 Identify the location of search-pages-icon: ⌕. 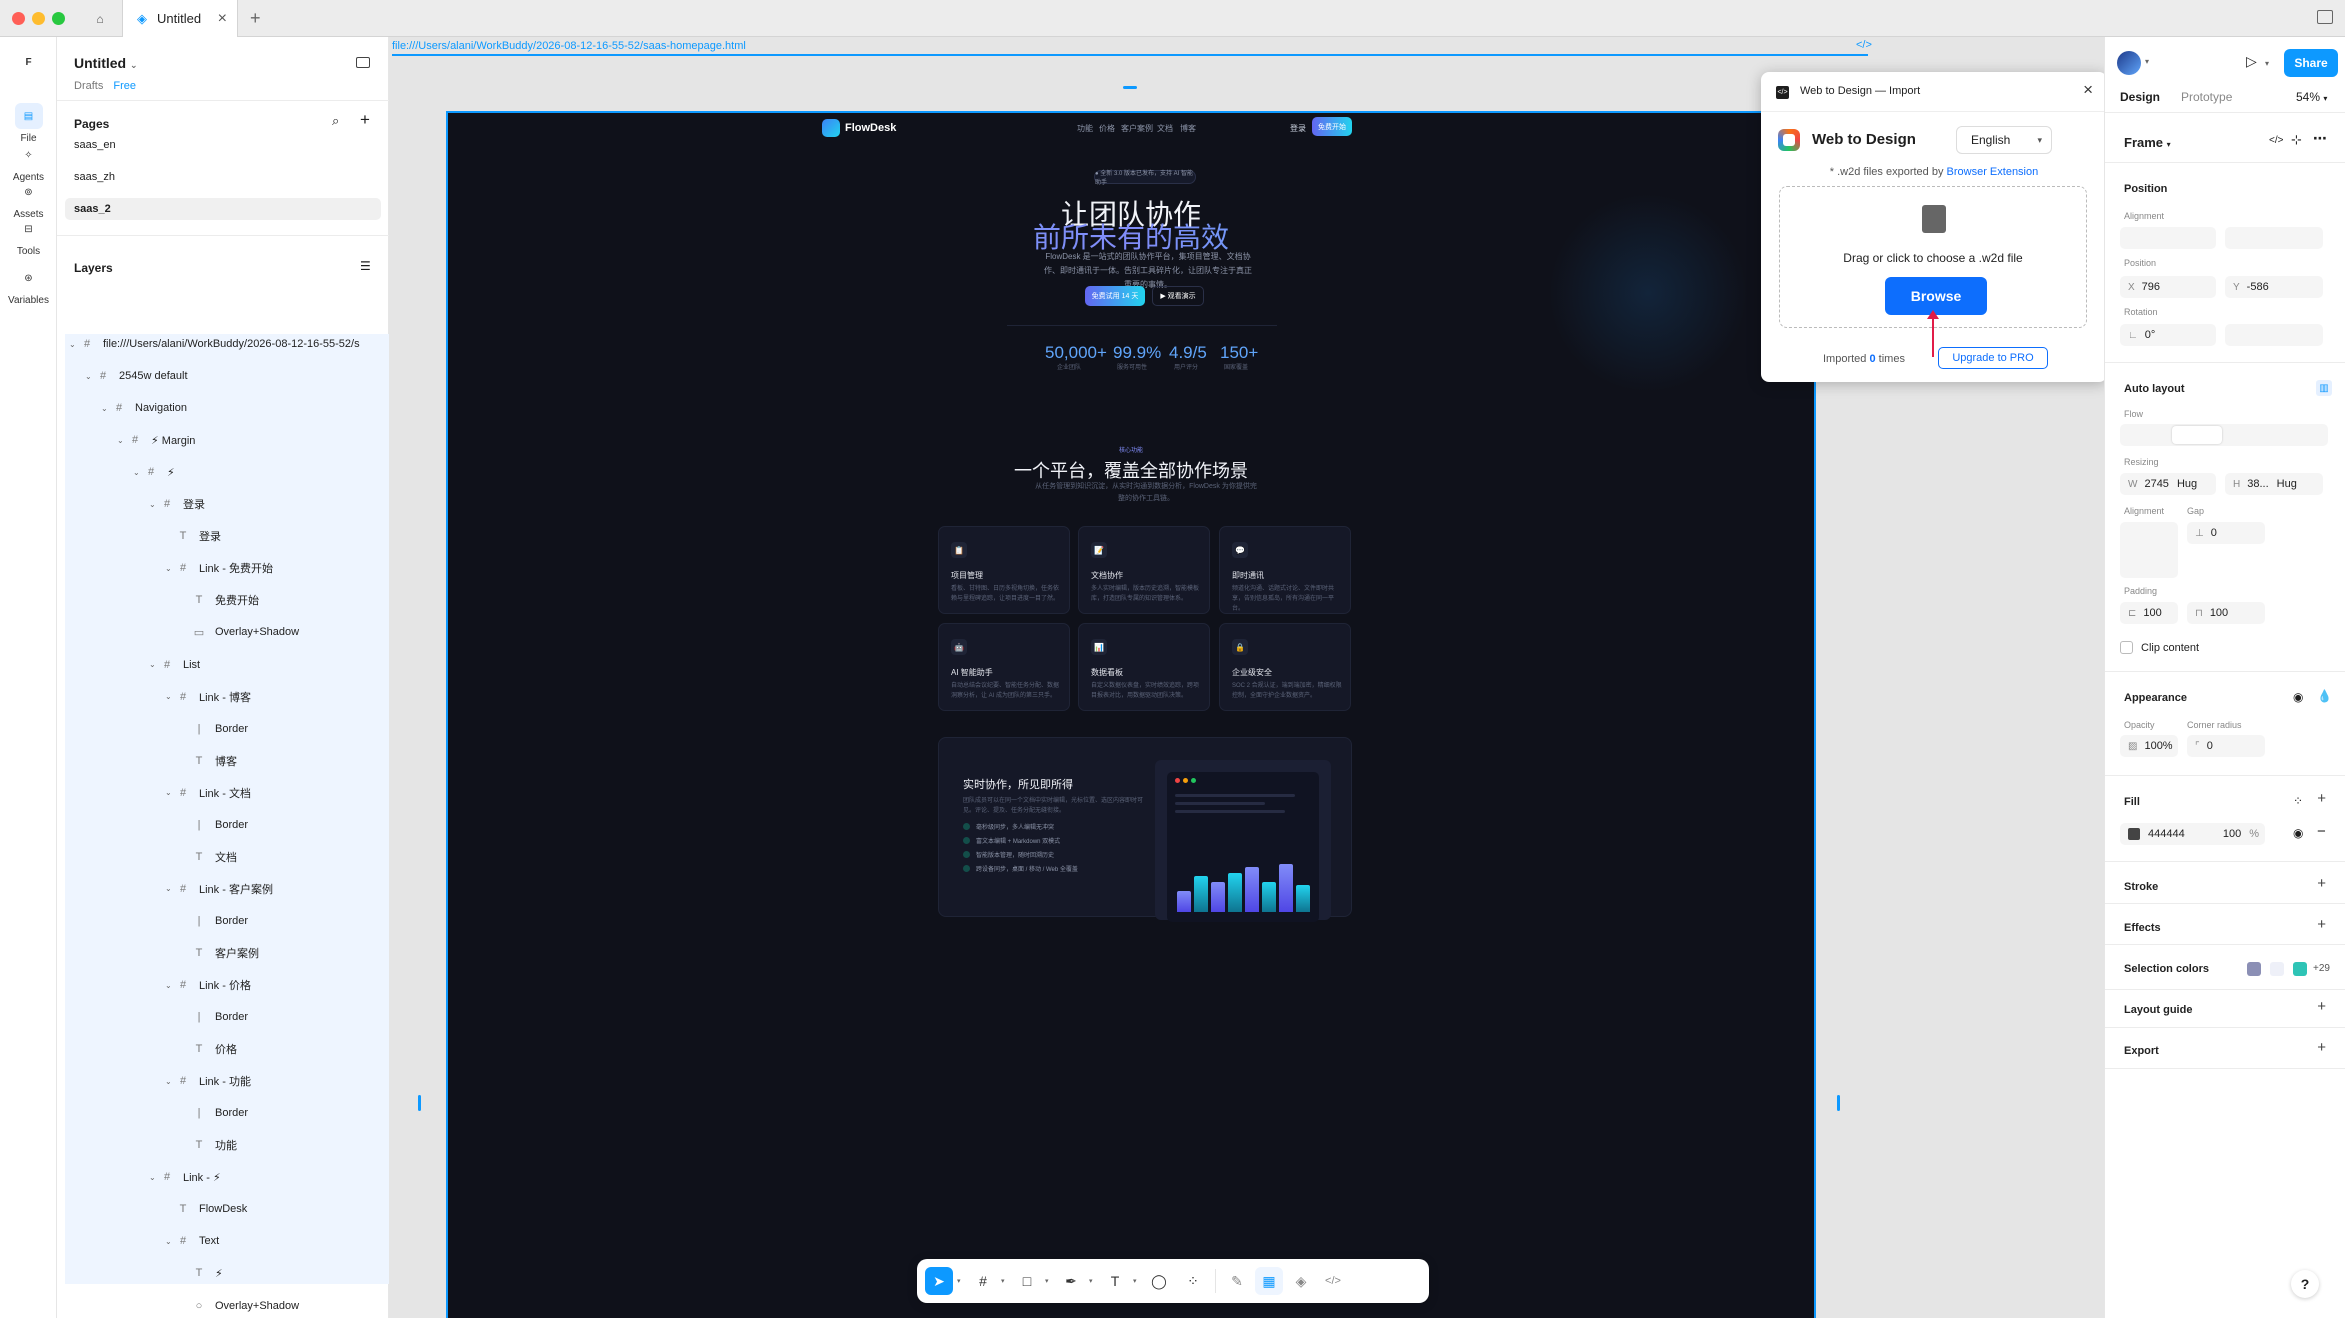
(335, 121).